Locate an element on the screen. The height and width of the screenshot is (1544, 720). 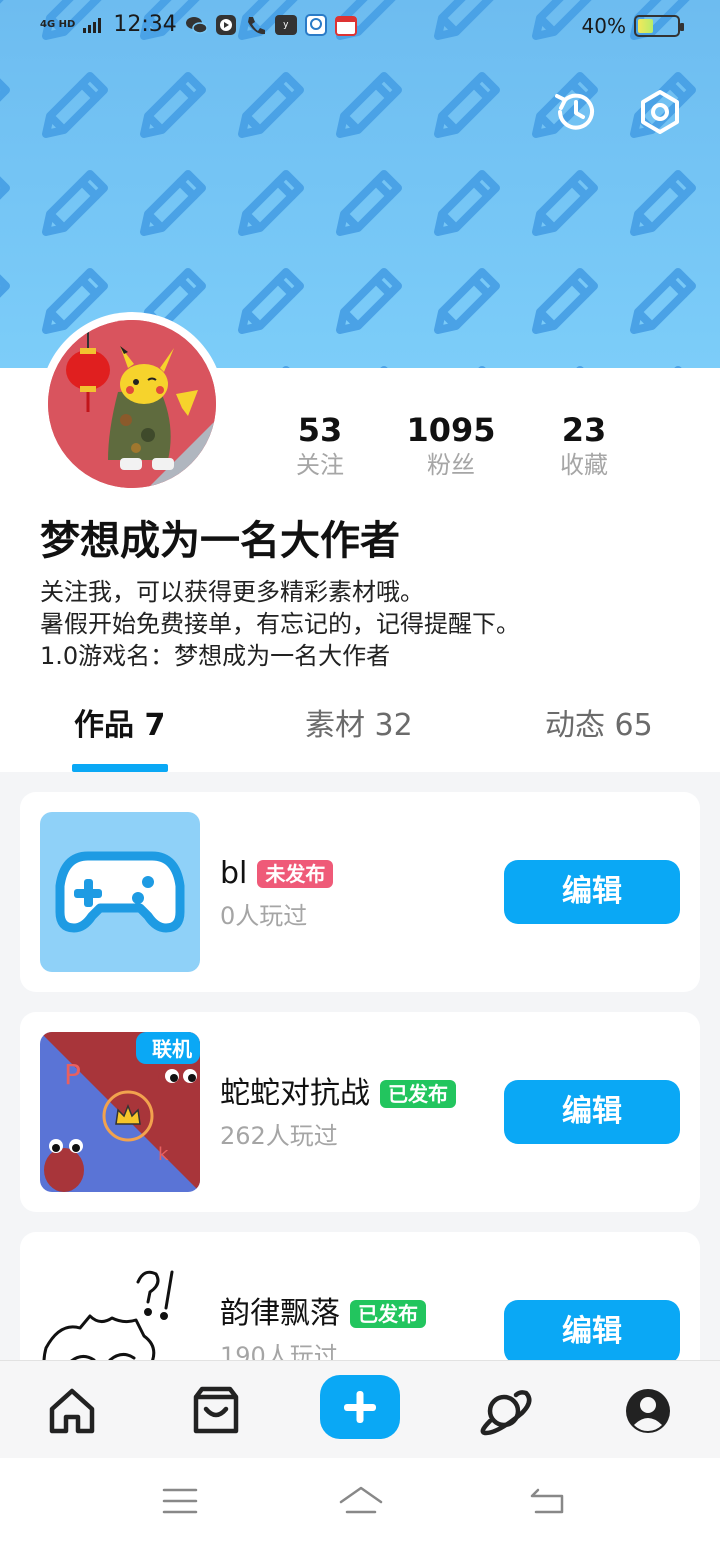
menu-icon is located at coordinates (180, 1501).